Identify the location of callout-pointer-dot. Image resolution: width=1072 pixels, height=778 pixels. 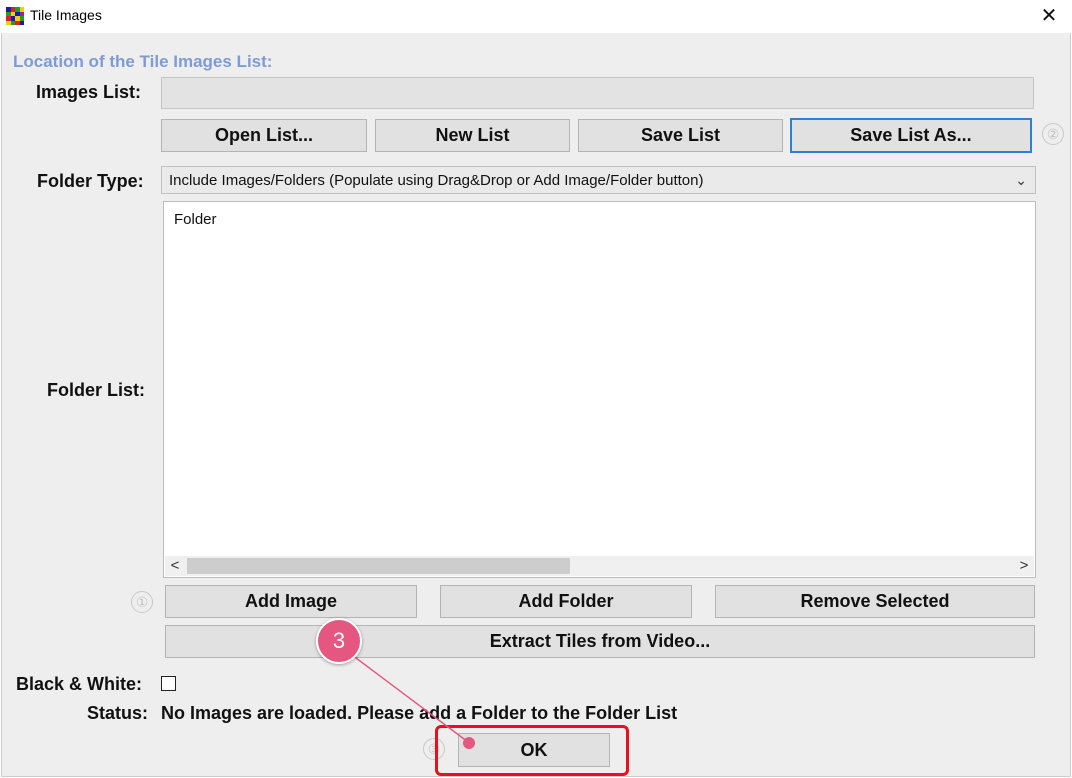
(469, 743).